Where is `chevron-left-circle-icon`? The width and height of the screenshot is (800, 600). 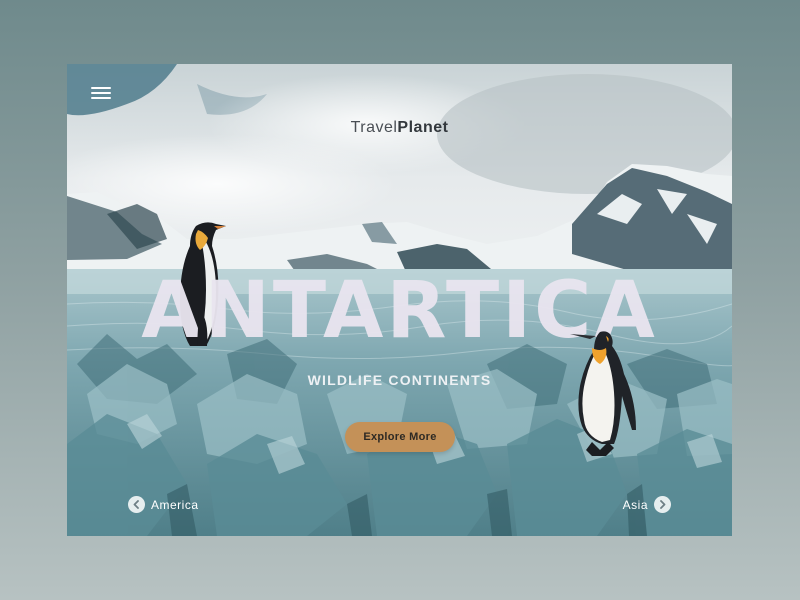 chevron-left-circle-icon is located at coordinates (136, 504).